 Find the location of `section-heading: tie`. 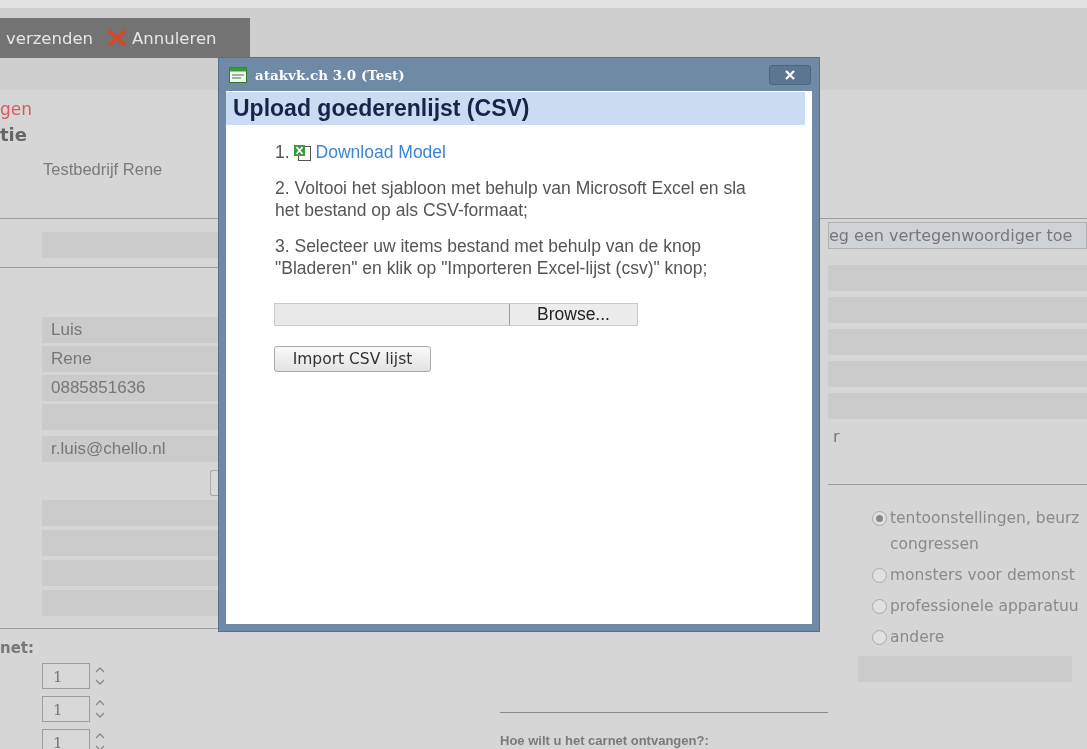

section-heading: tie is located at coordinates (14, 134).